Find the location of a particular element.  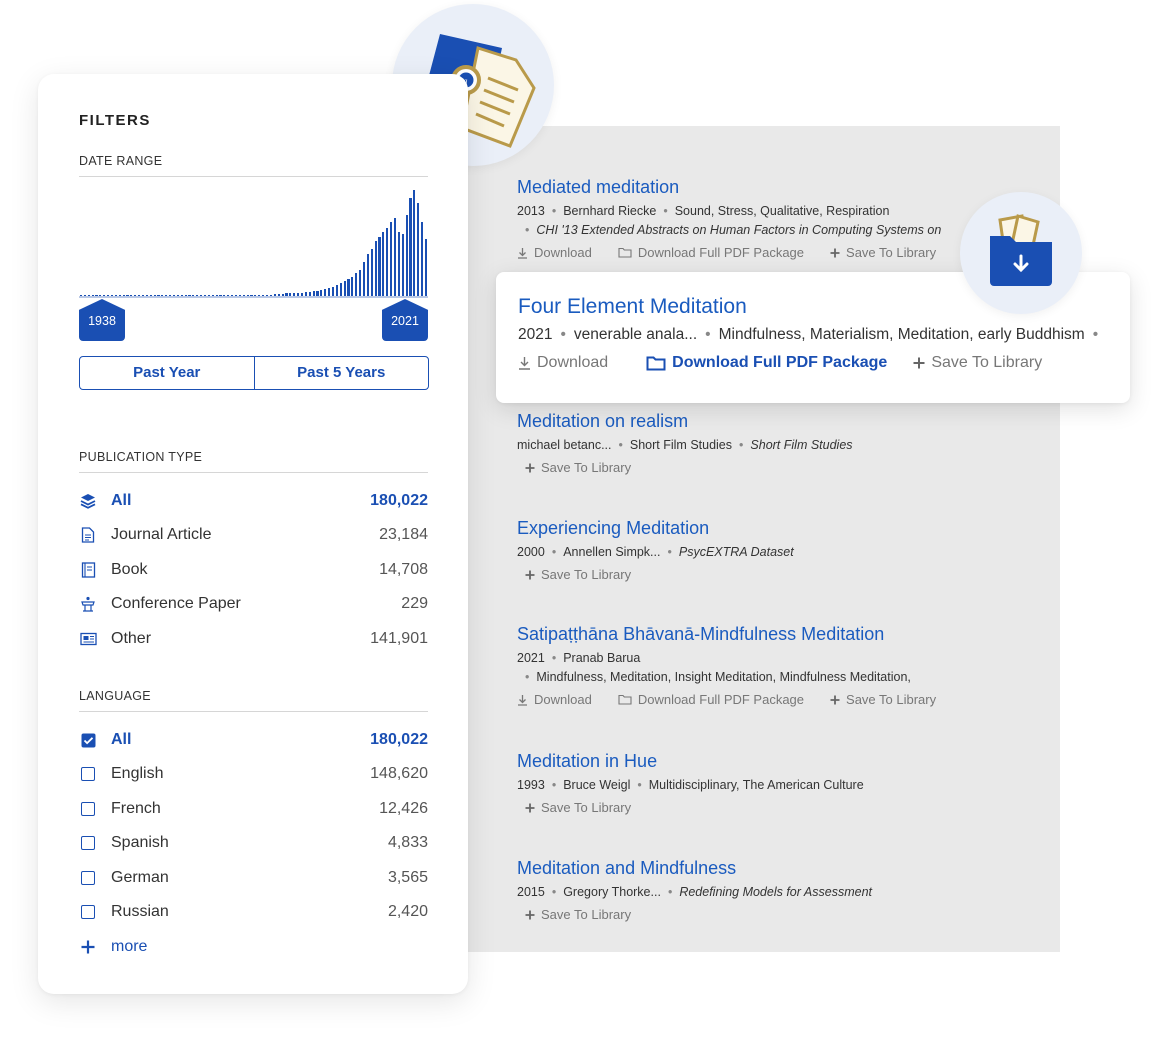

pubtype-item-journal-article: Journal Article 23,184 is located at coordinates (253, 535).